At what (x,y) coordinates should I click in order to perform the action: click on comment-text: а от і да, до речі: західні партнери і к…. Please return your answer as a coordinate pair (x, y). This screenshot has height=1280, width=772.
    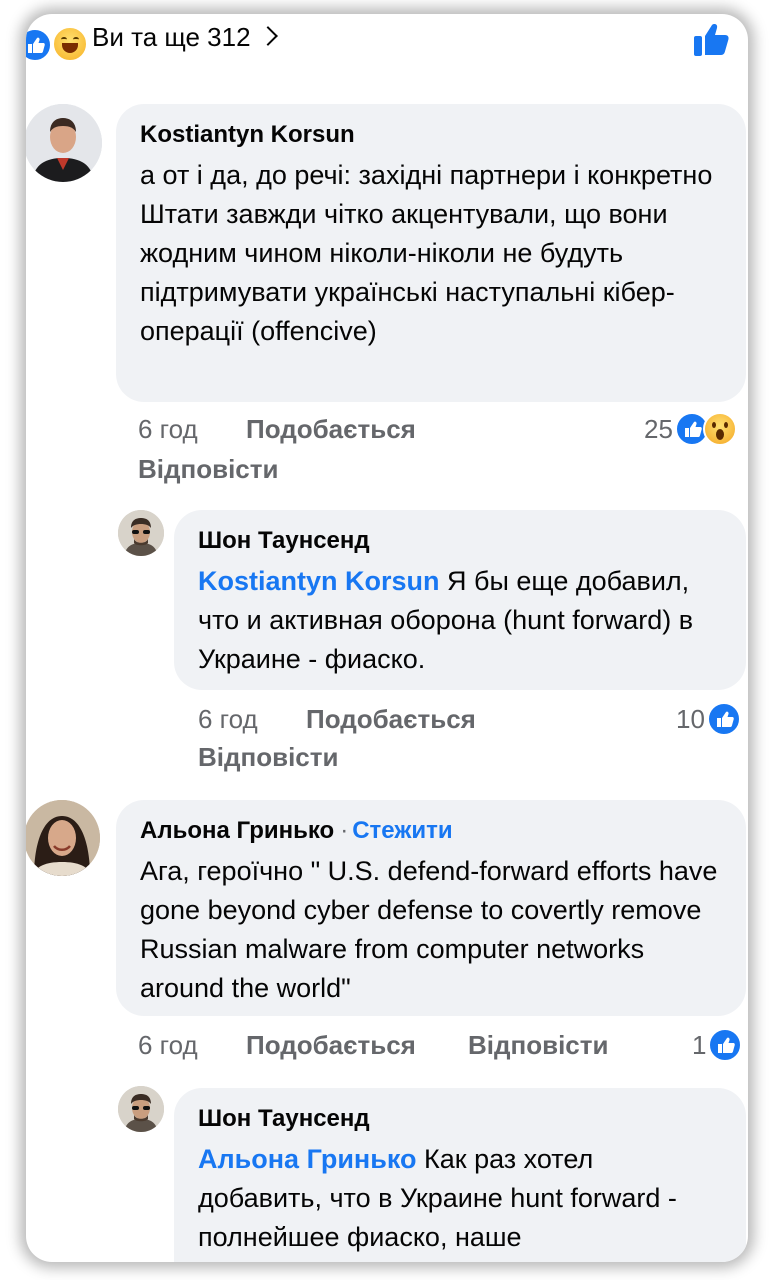
    Looking at the image, I should click on (426, 253).